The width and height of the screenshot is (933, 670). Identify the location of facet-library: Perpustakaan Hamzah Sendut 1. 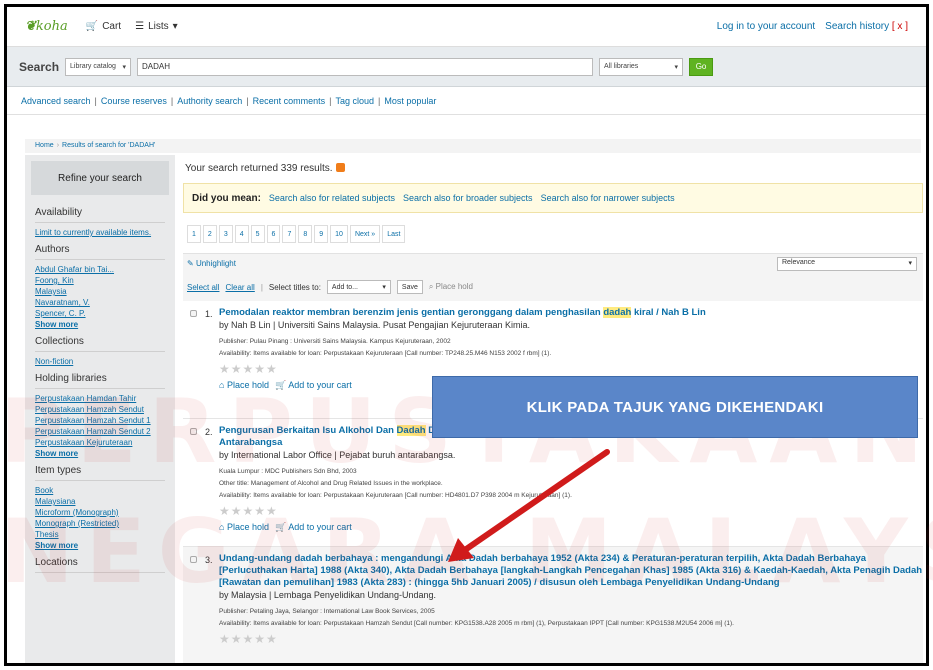
(100, 420).